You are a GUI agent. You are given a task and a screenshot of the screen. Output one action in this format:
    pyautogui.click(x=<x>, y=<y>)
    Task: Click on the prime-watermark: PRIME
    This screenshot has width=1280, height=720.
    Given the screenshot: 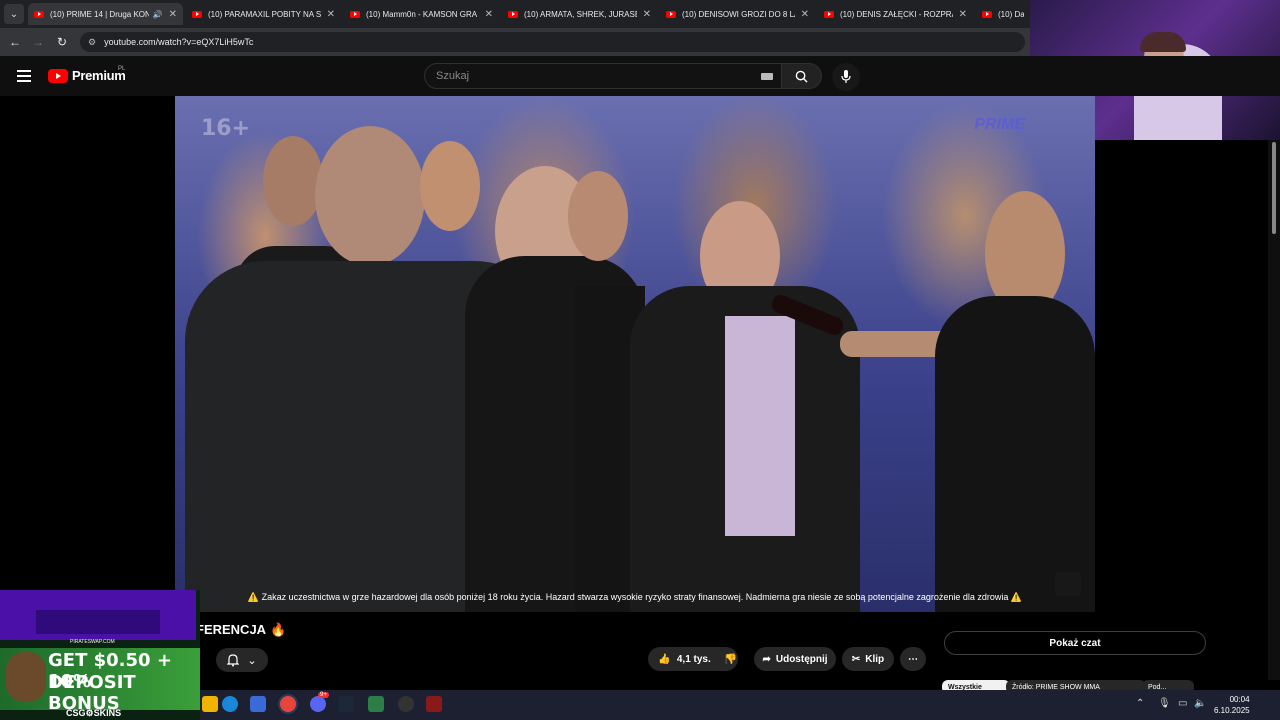 What is the action you would take?
    pyautogui.click(x=999, y=124)
    